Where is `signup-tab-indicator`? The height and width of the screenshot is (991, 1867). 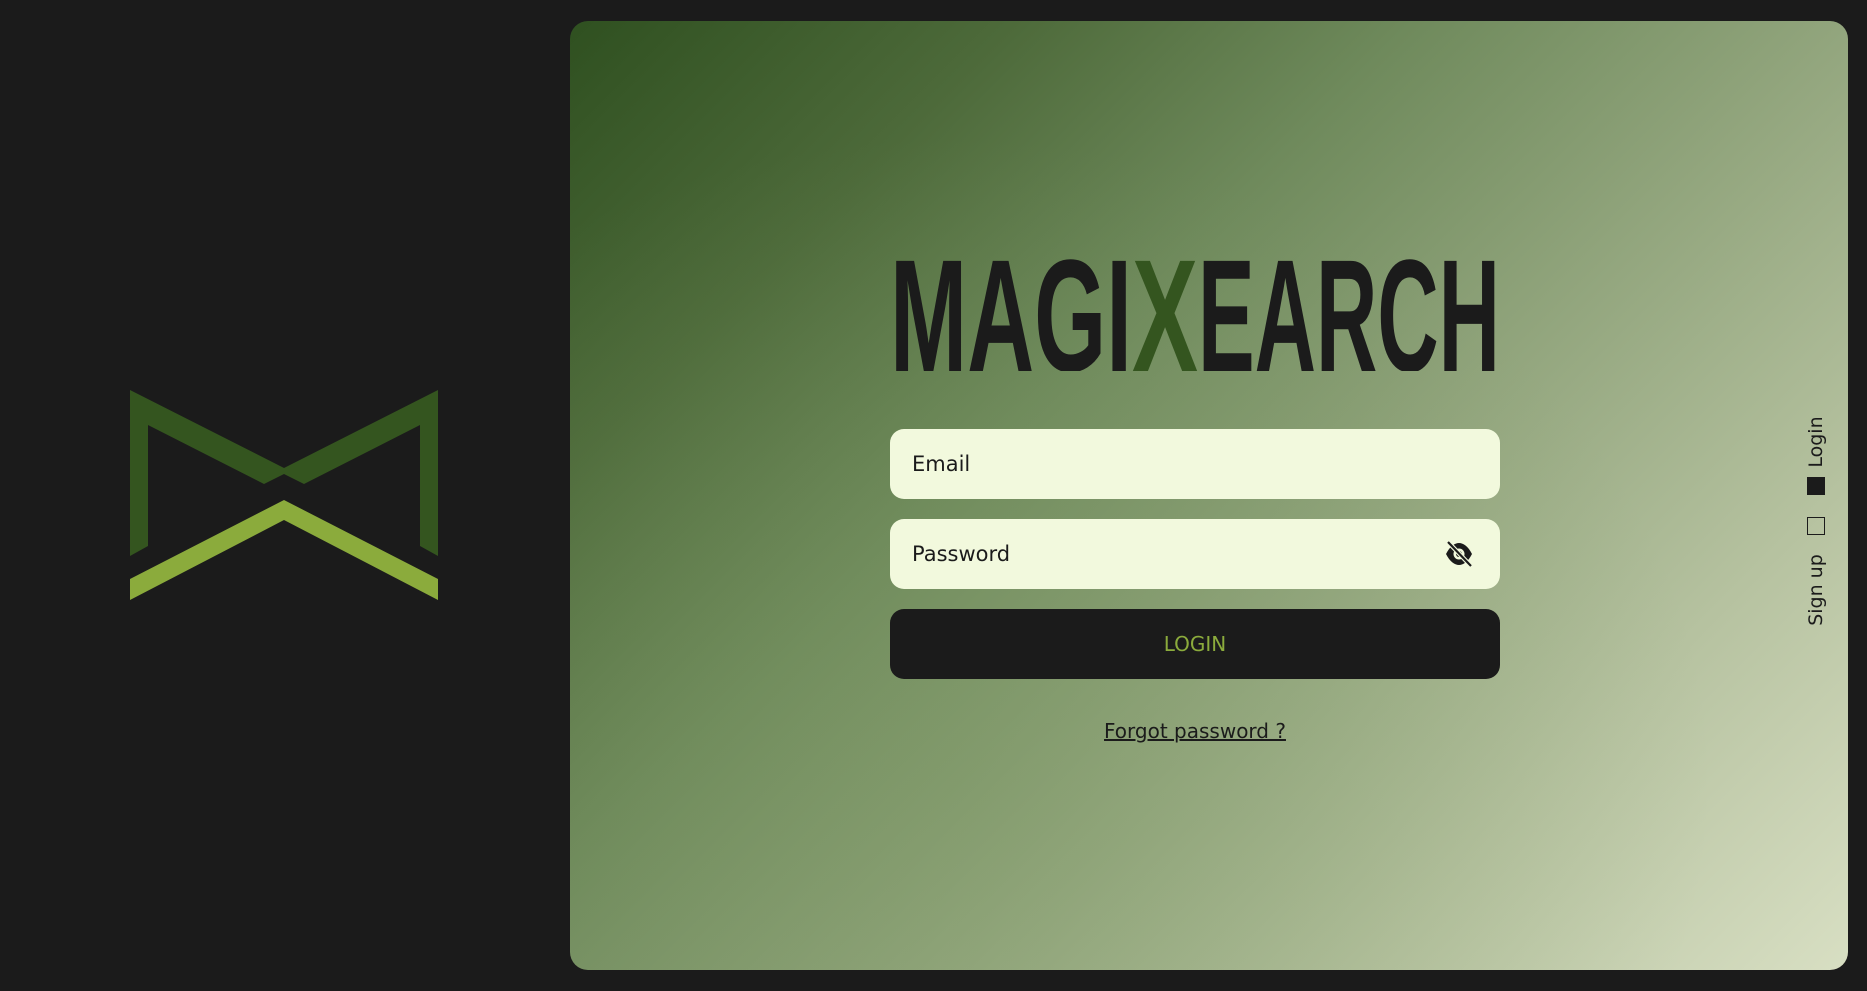 signup-tab-indicator is located at coordinates (1816, 526).